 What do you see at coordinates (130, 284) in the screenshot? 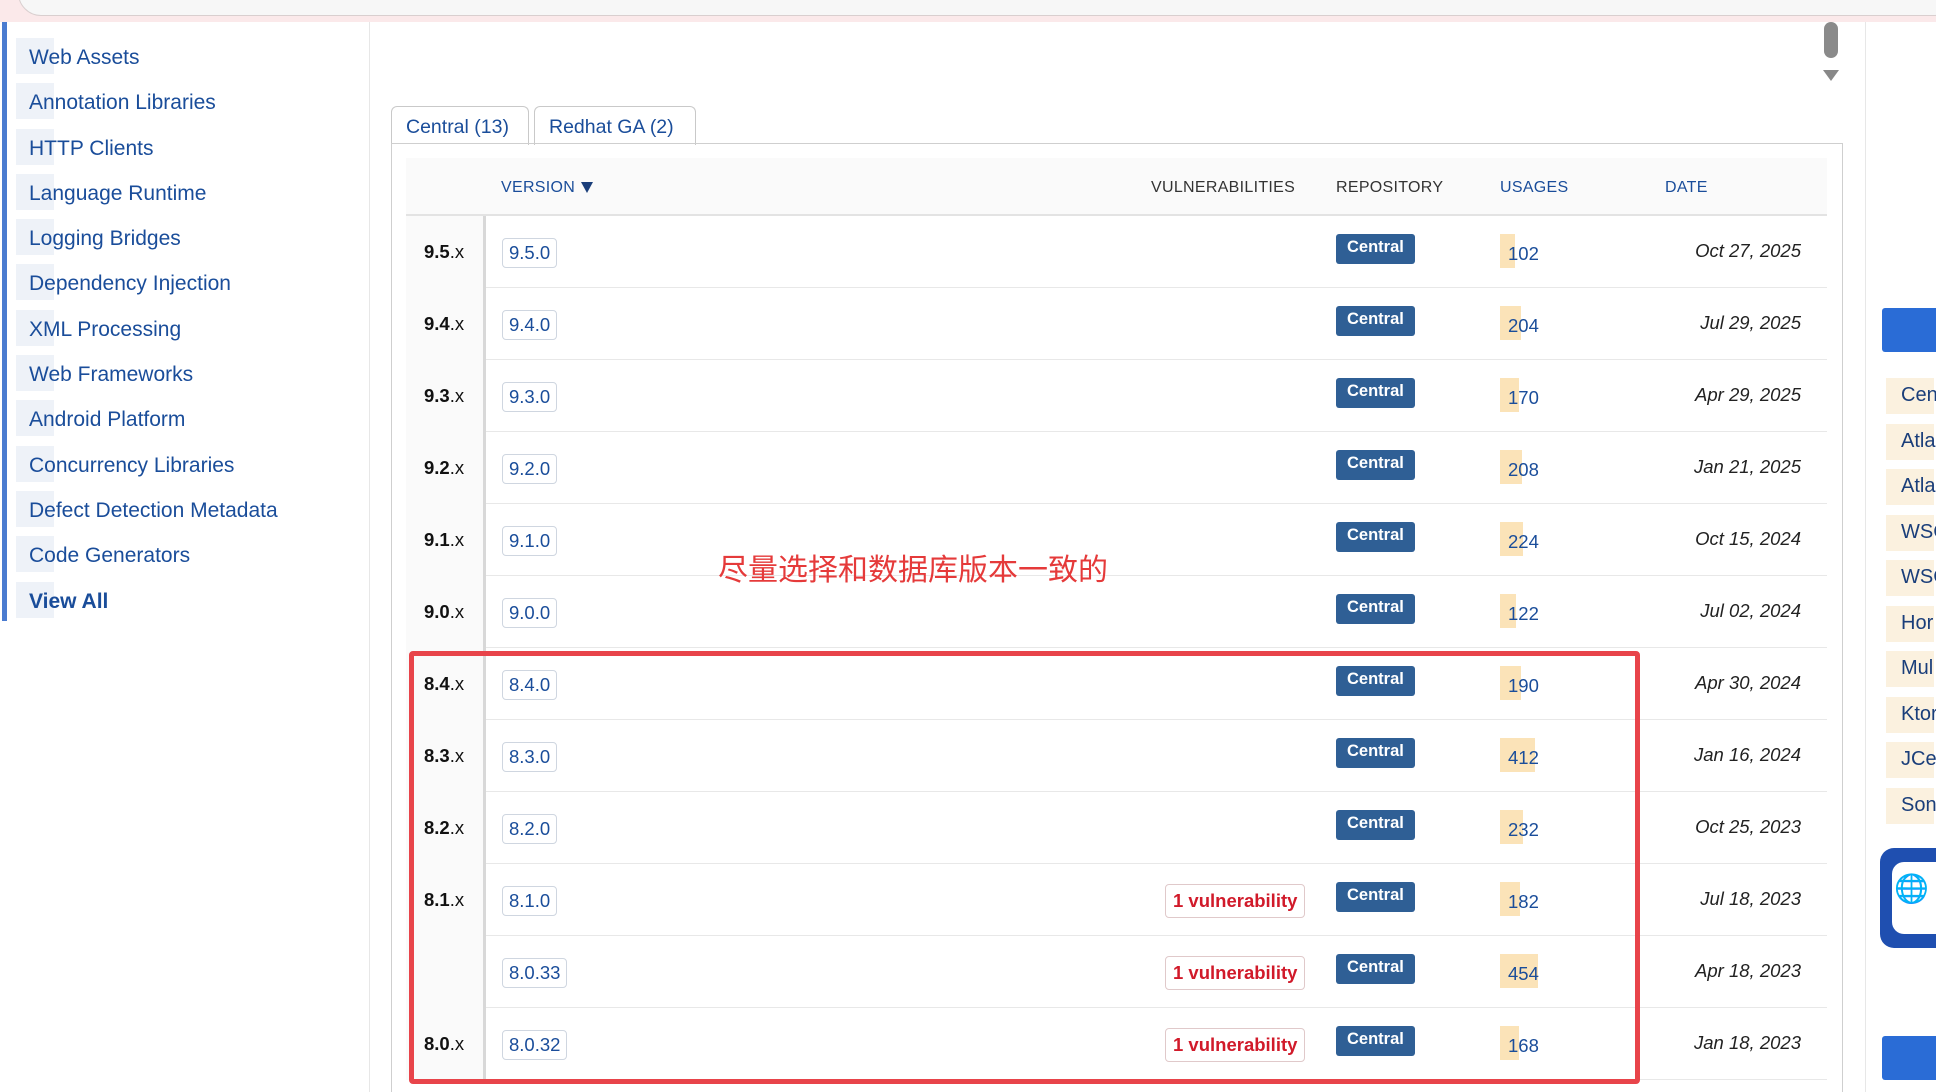
I see `sidebar-item-label: Dependency Injection` at bounding box center [130, 284].